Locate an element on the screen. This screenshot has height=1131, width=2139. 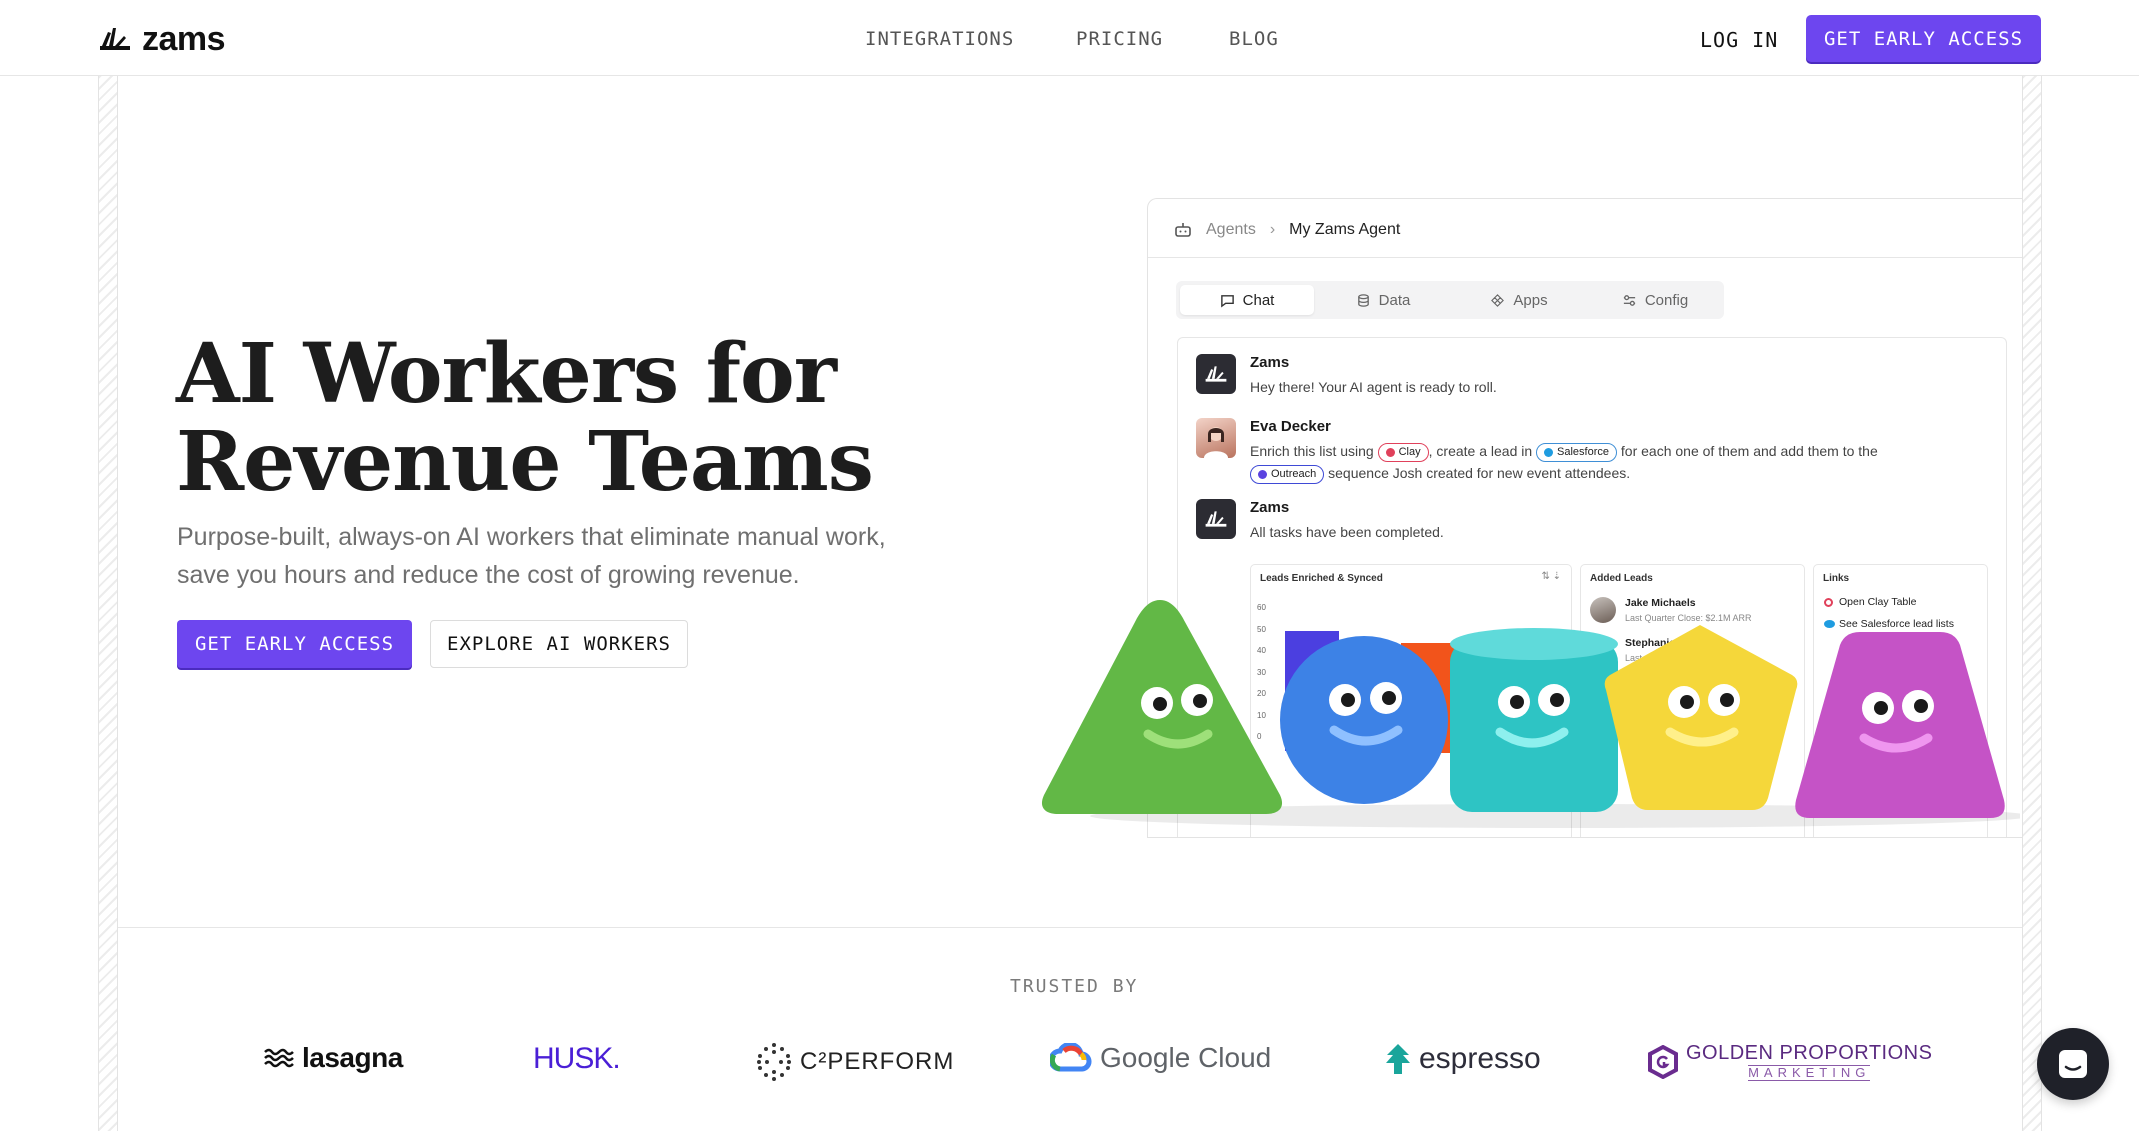
tree-icon is located at coordinates (1398, 1059).